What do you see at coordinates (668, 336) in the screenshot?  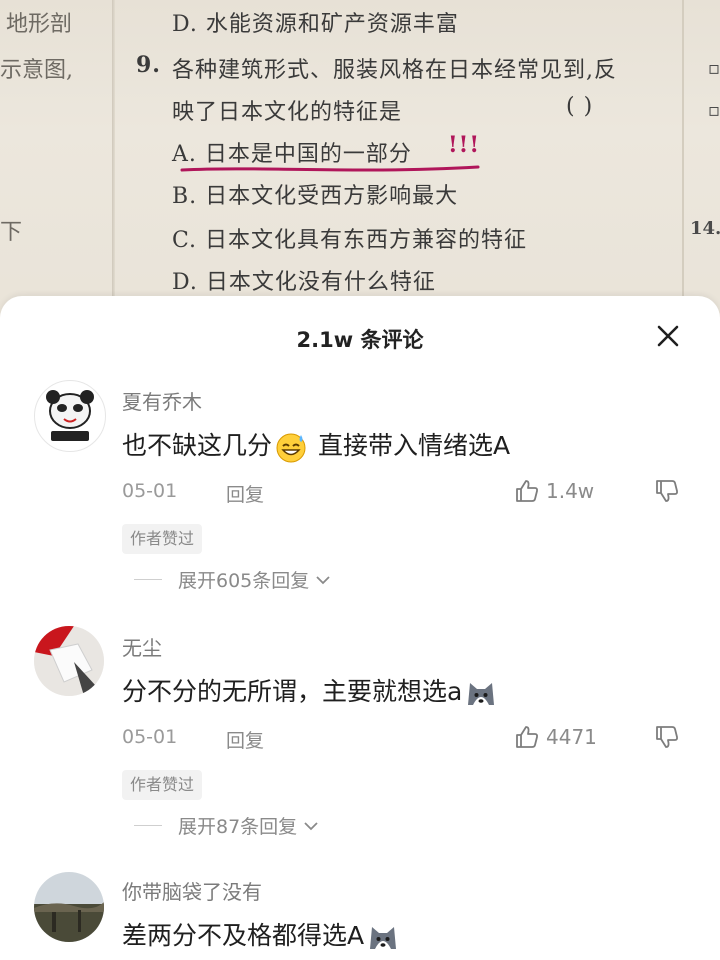 I see `close-icon` at bounding box center [668, 336].